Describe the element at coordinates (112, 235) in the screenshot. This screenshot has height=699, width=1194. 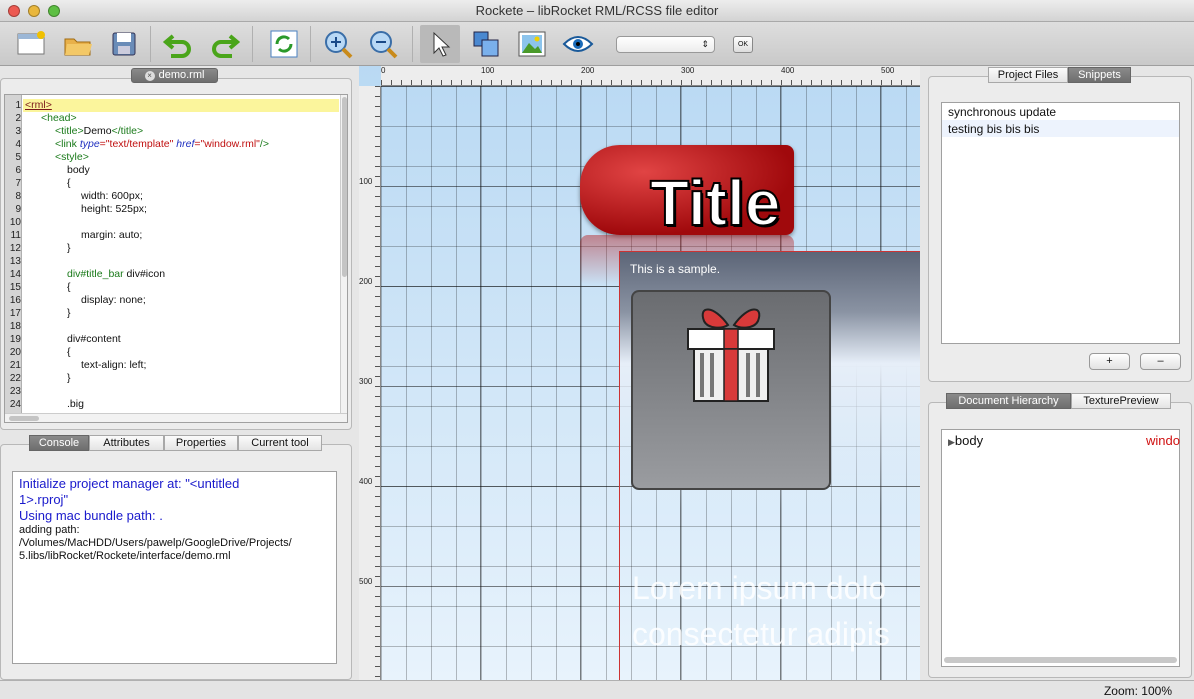
I see `code-line: margin: auto;` at that location.